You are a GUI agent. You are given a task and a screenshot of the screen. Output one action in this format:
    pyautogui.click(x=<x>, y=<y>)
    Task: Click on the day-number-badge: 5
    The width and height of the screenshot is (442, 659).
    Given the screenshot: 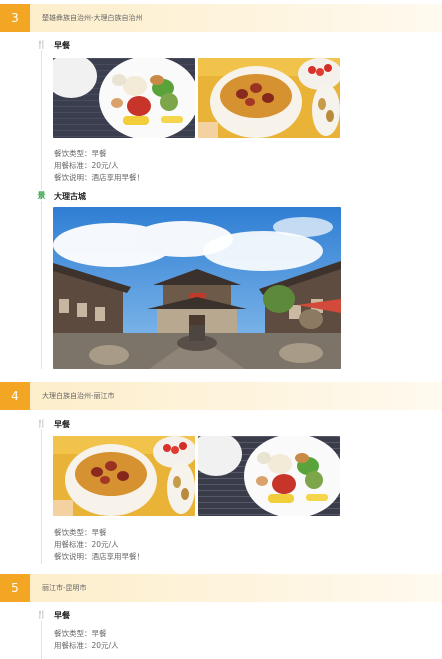 What is the action you would take?
    pyautogui.click(x=18, y=588)
    